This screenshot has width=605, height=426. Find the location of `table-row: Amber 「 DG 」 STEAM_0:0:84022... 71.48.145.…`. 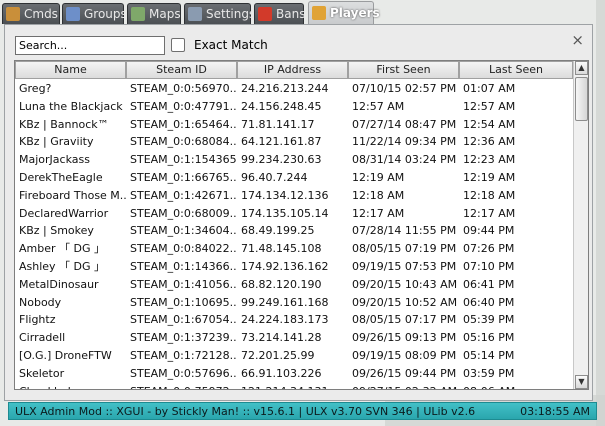

table-row: Amber 「 DG 」 STEAM_0:0:84022... 71.48.145.… is located at coordinates (294, 249).